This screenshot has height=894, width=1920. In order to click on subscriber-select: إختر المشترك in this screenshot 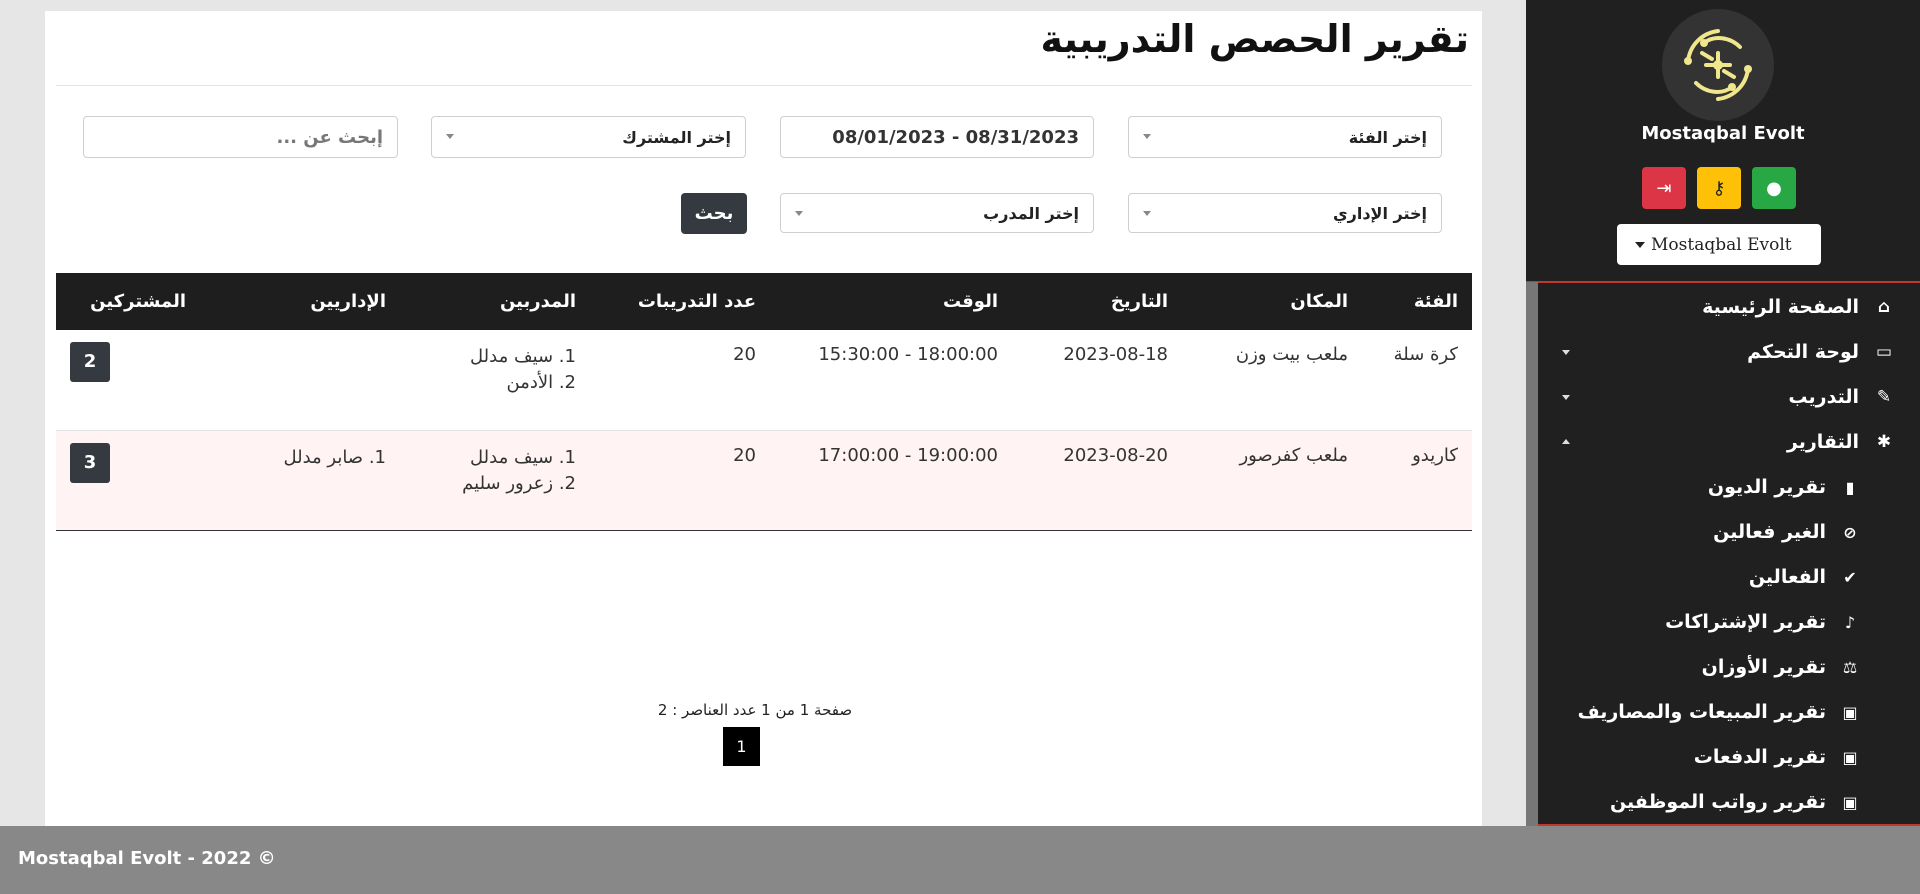, I will do `click(588, 137)`.